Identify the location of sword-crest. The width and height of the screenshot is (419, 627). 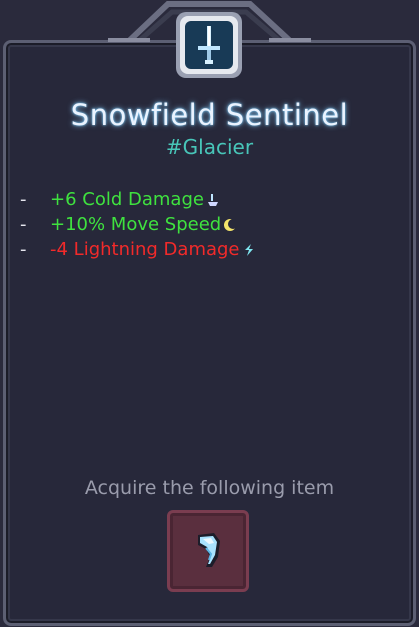
(209, 39).